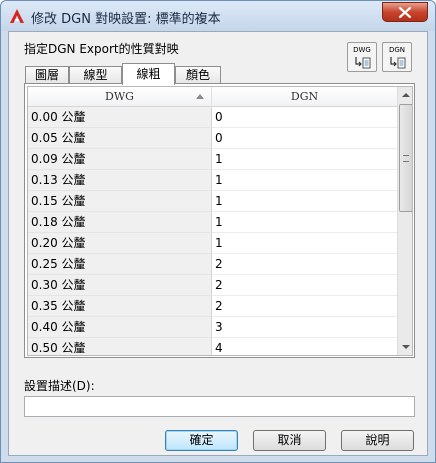 The height and width of the screenshot is (463, 436). I want to click on dwg-lineweight-cell: 0.09 公釐, so click(120, 159).